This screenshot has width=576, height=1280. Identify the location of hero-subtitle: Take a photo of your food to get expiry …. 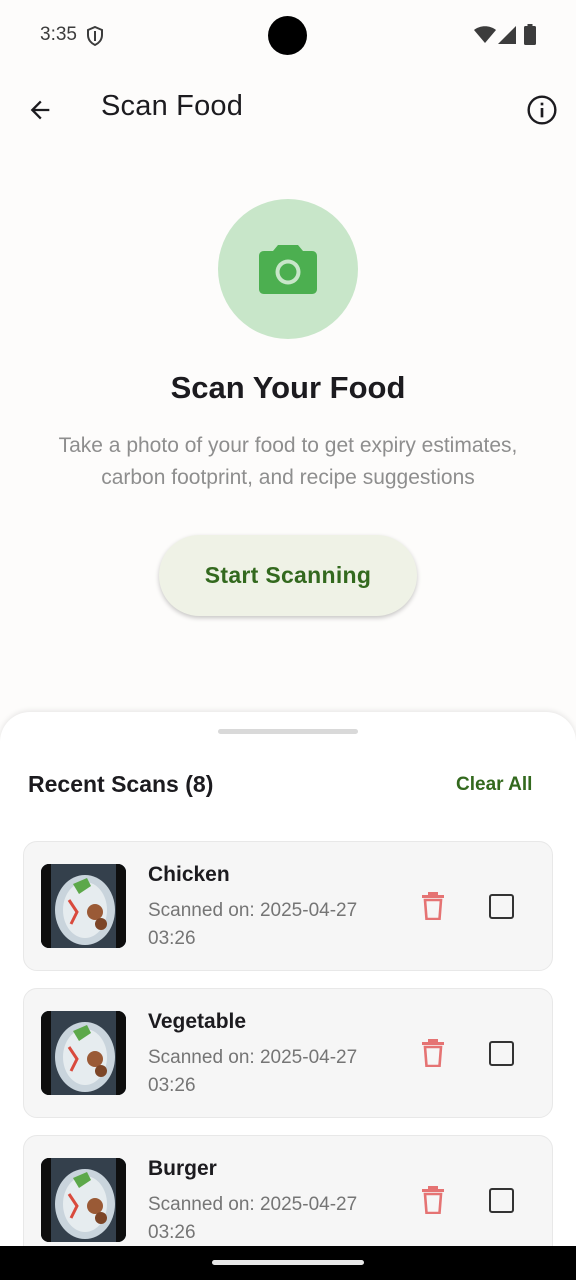
(288, 461).